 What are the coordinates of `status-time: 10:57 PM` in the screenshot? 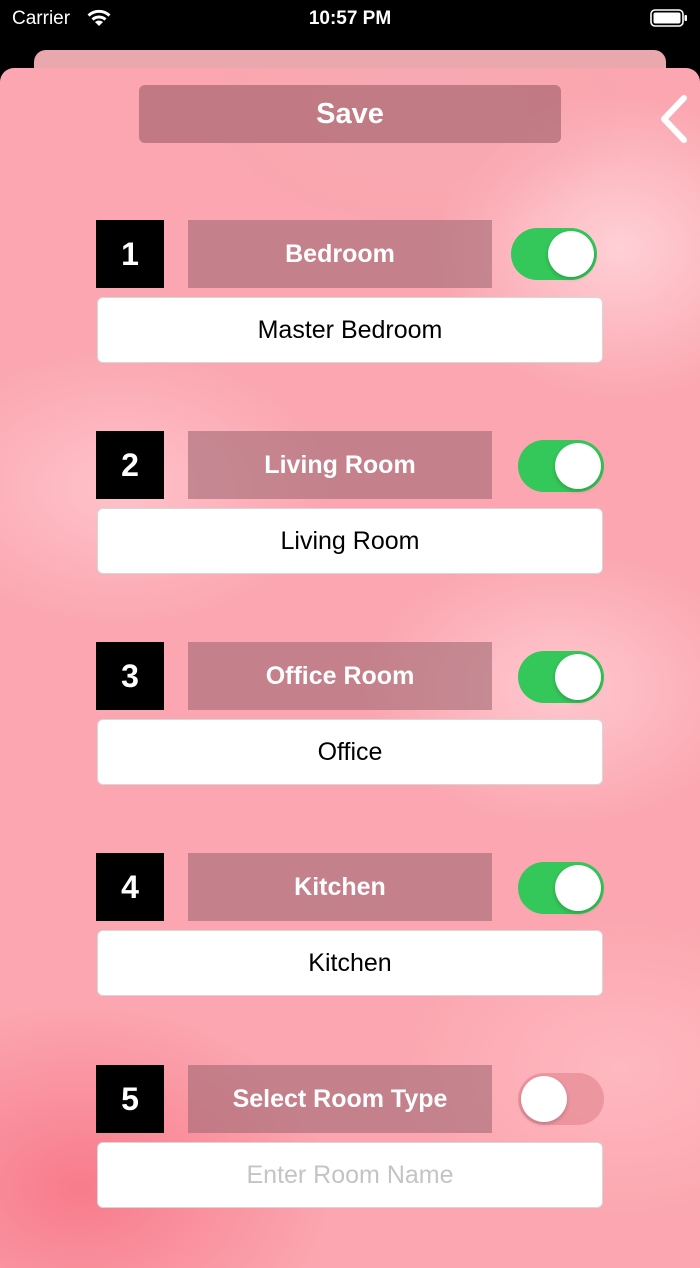 It's located at (350, 18).